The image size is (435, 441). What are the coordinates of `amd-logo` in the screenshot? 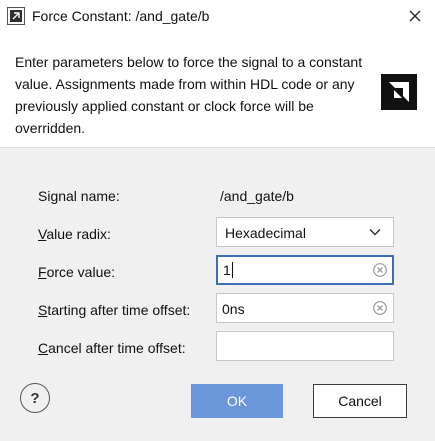 It's located at (399, 92).